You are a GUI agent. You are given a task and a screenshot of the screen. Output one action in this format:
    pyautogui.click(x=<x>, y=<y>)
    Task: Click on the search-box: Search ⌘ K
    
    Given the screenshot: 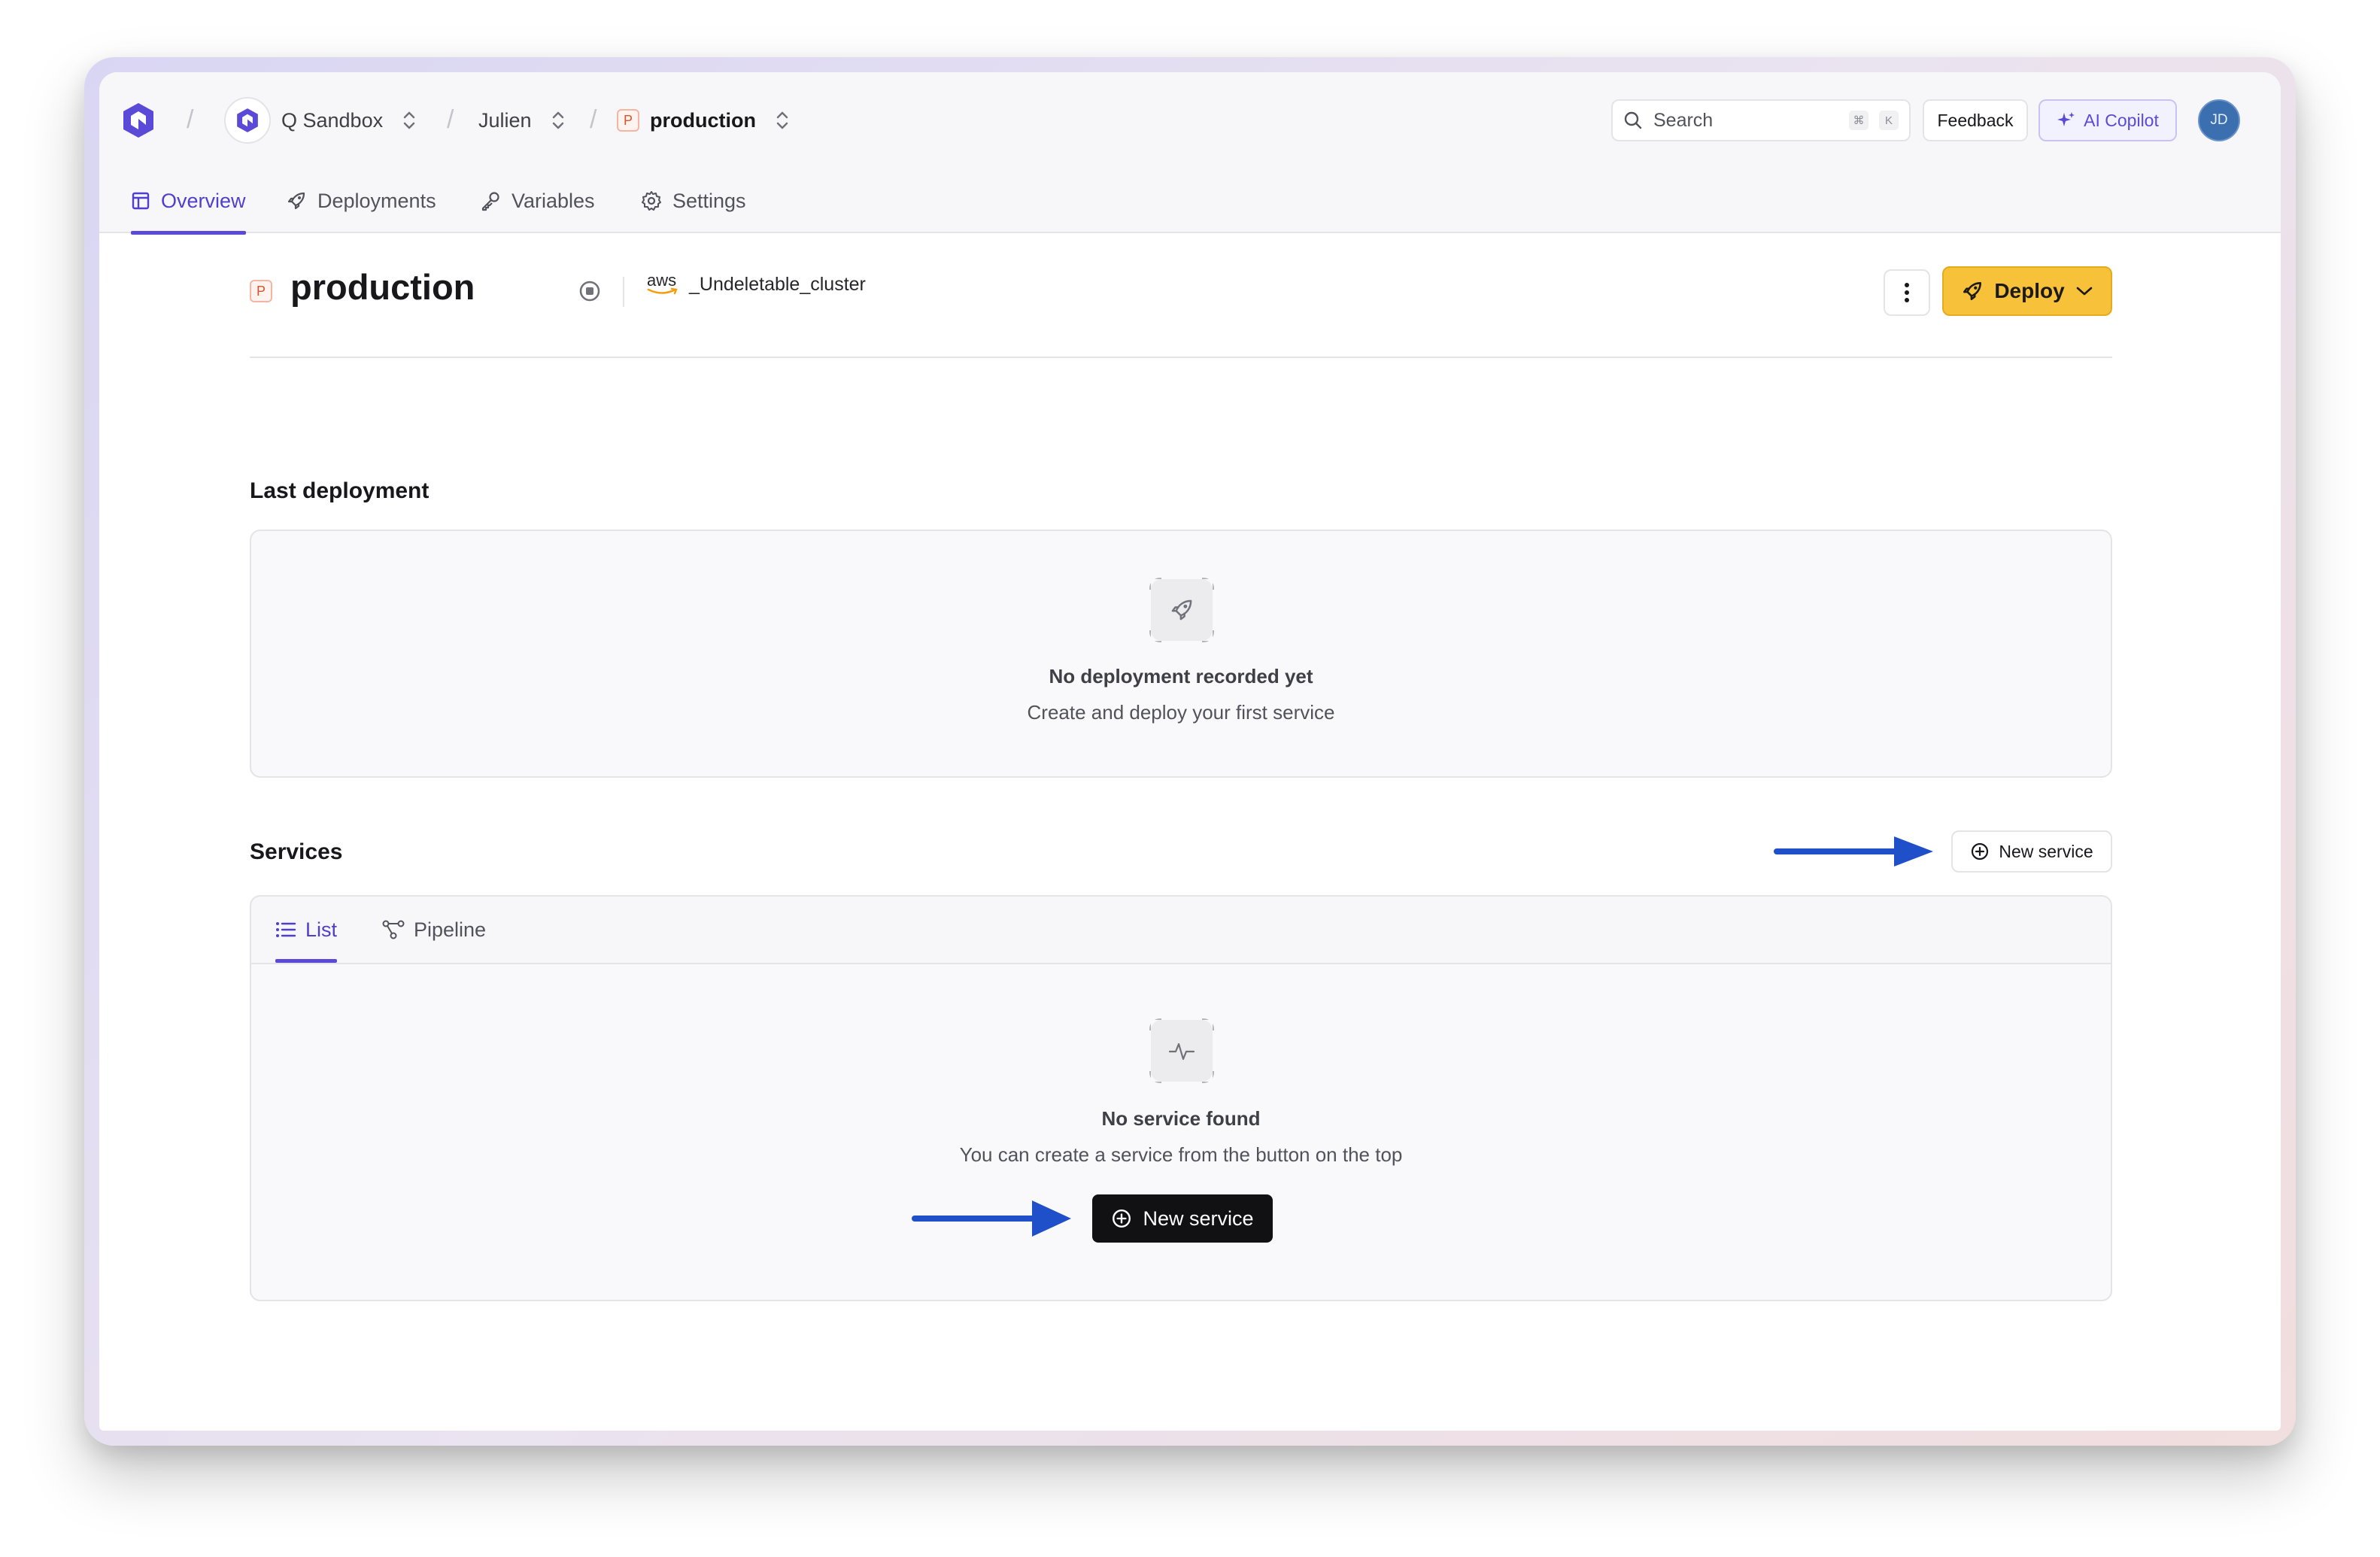 What is the action you would take?
    pyautogui.click(x=1761, y=120)
    